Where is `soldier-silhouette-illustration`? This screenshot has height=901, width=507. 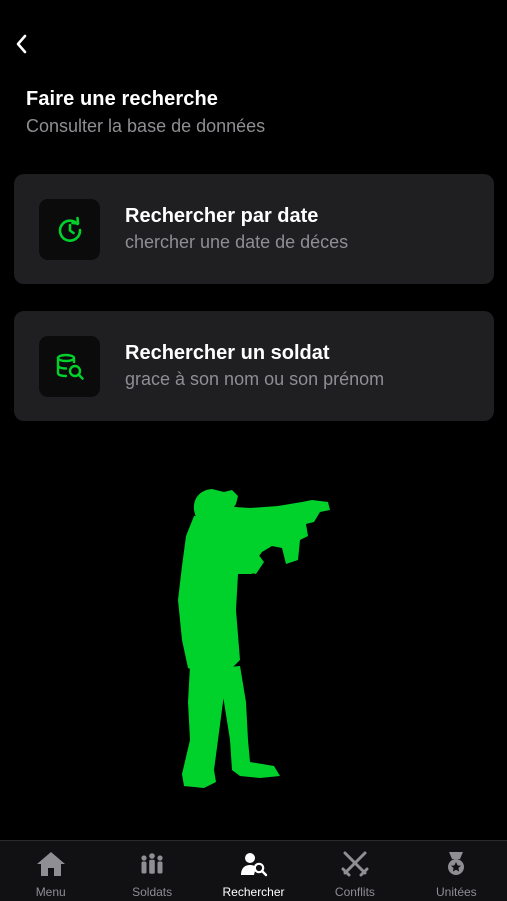
soldier-silhouette-illustration is located at coordinates (254, 638).